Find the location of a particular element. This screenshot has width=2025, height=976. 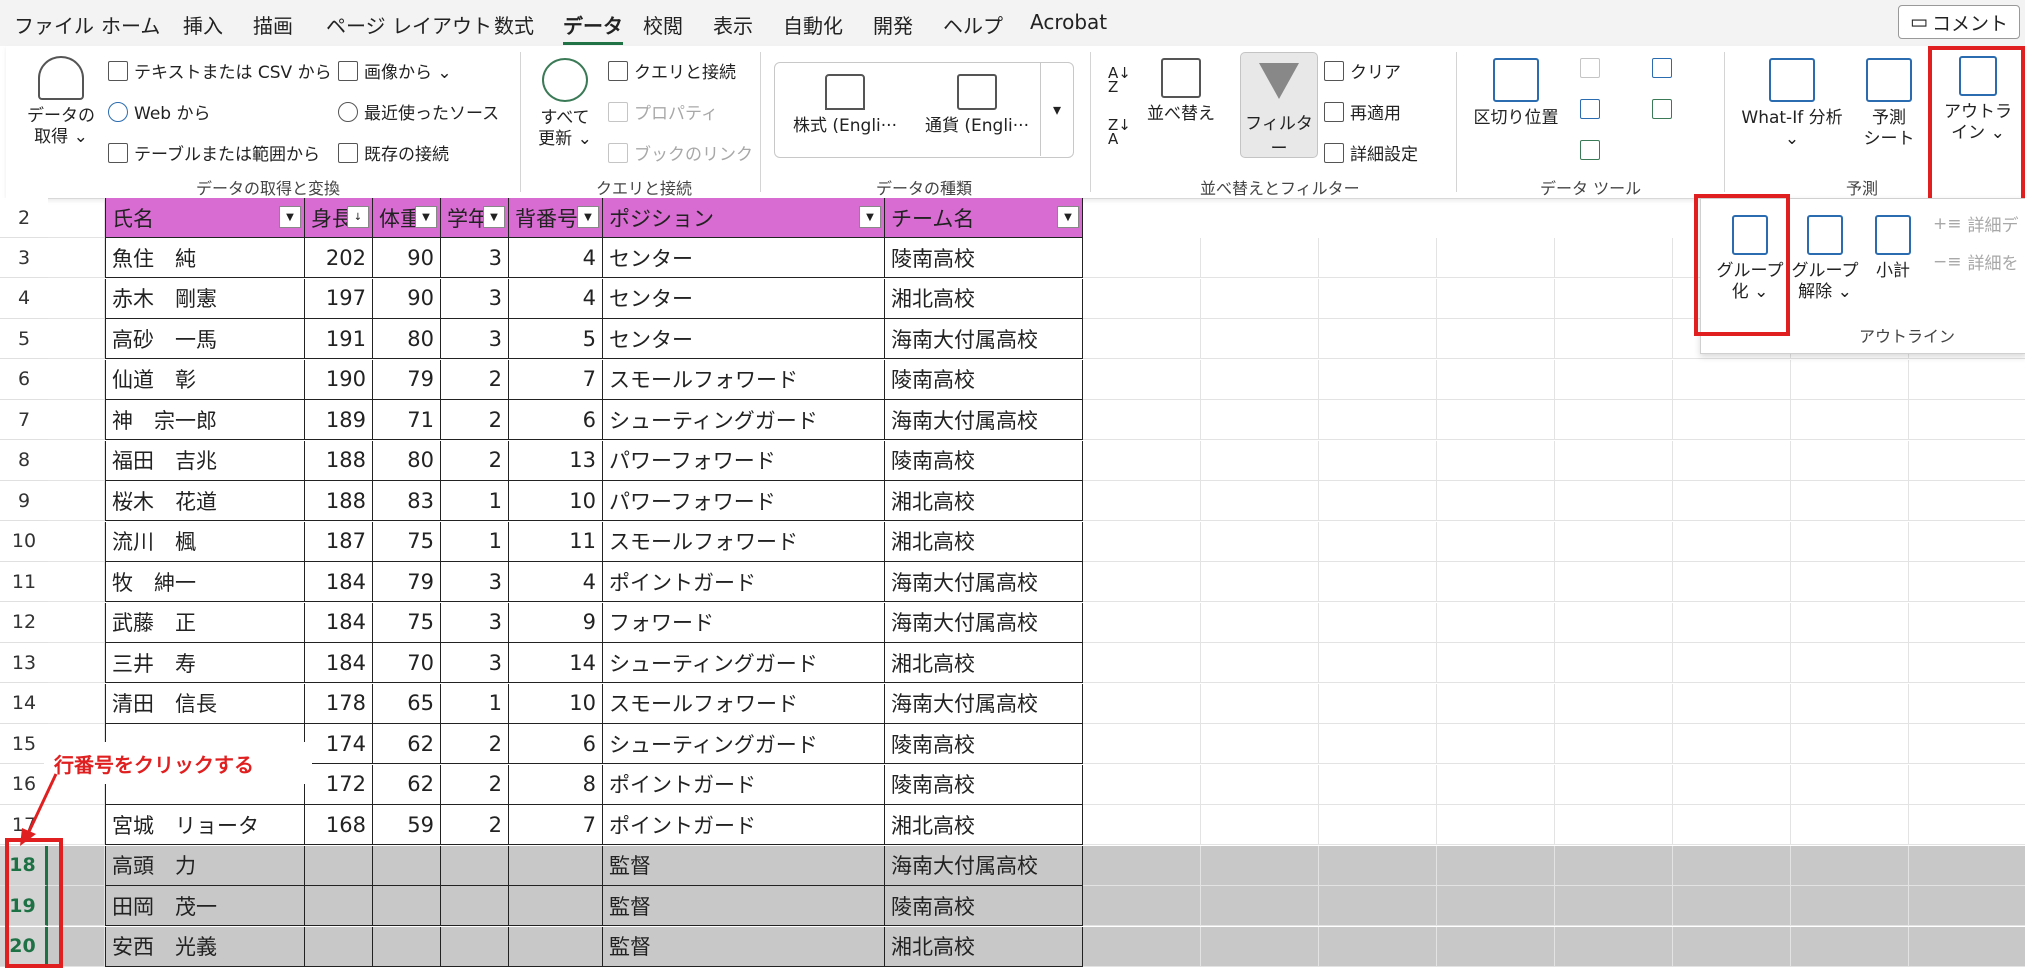

cell-name: 田岡 茂一 is located at coordinates (205, 906).